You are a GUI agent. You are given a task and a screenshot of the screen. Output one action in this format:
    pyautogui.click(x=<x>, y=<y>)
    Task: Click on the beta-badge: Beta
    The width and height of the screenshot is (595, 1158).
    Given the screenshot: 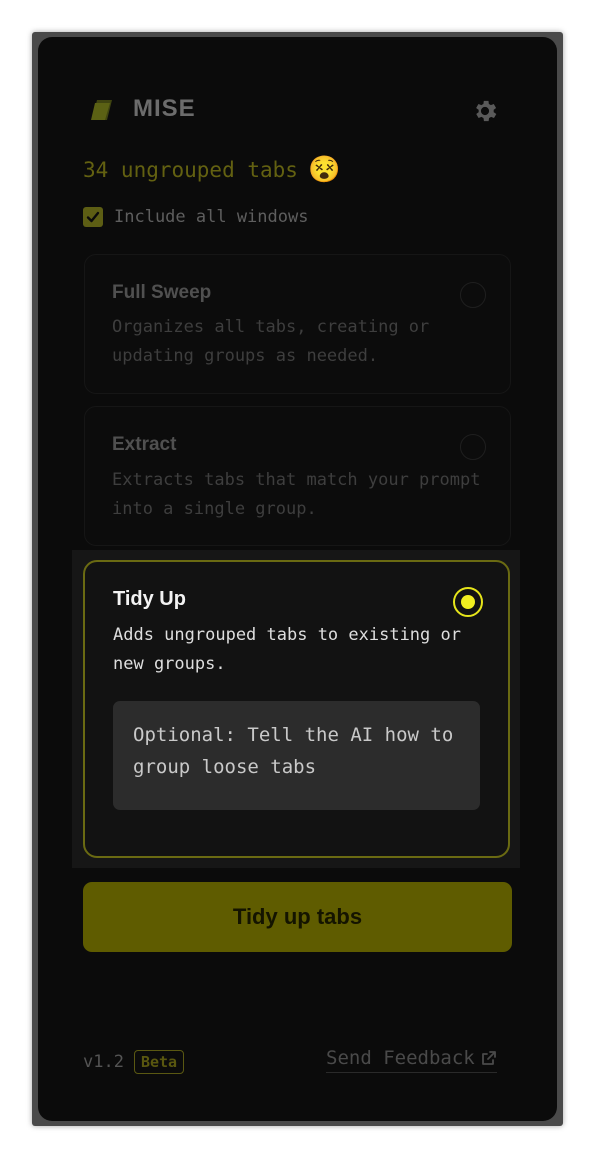 What is the action you would take?
    pyautogui.click(x=159, y=1062)
    